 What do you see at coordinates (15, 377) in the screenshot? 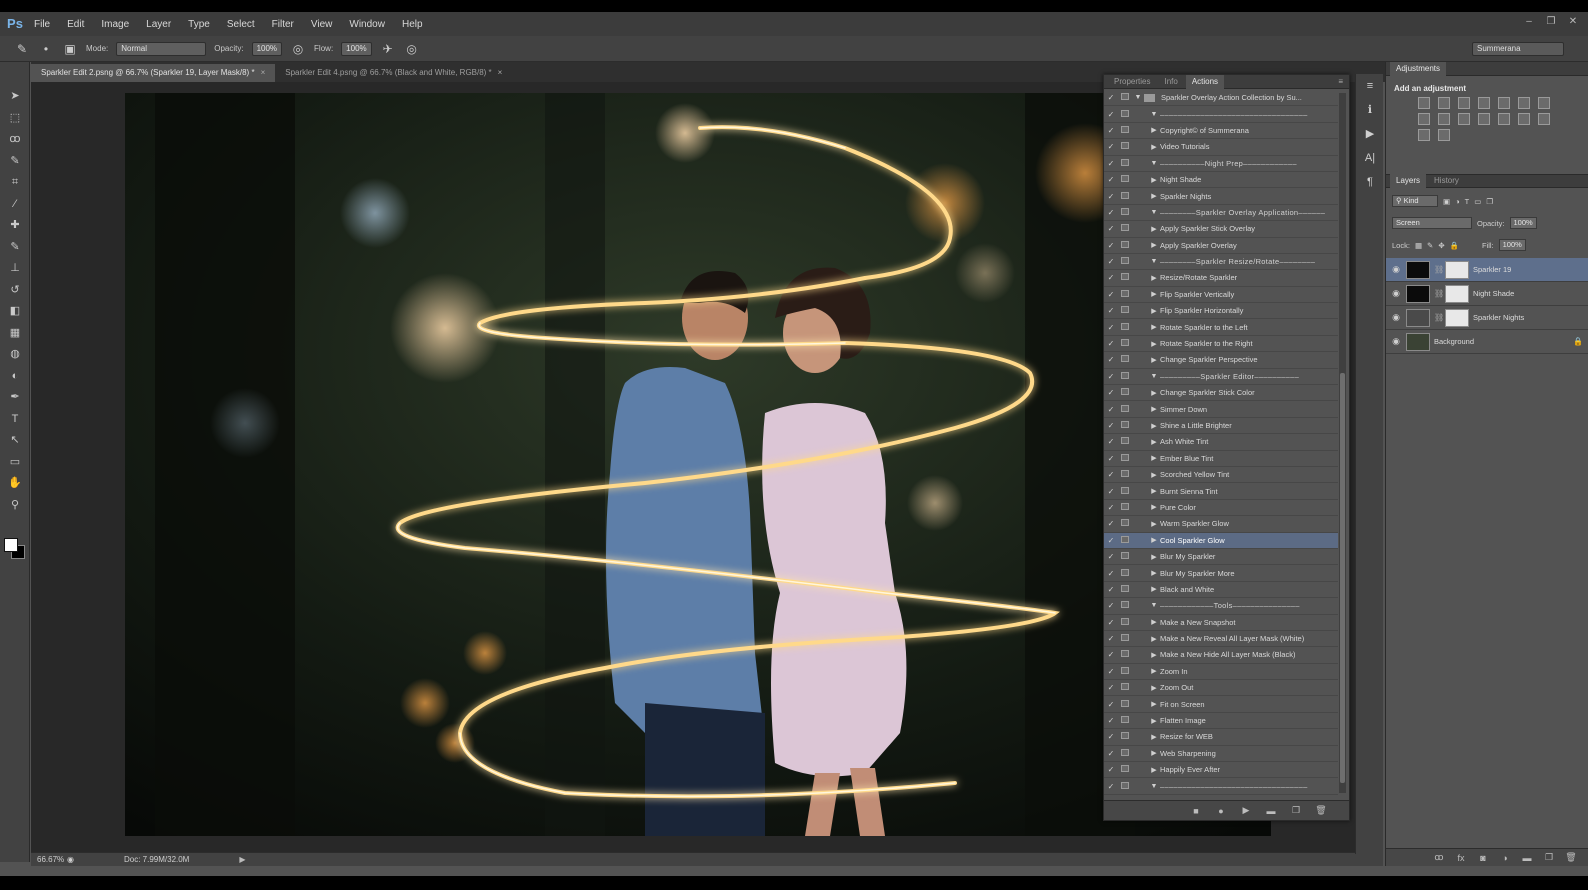
I see `dodge-icon: ◐` at bounding box center [15, 377].